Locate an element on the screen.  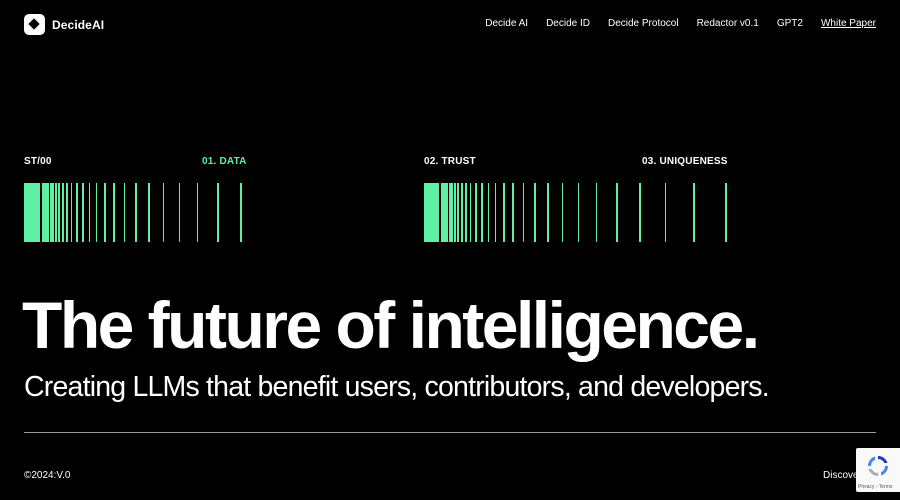
stage-data-label: 01. DATA is located at coordinates (224, 161).